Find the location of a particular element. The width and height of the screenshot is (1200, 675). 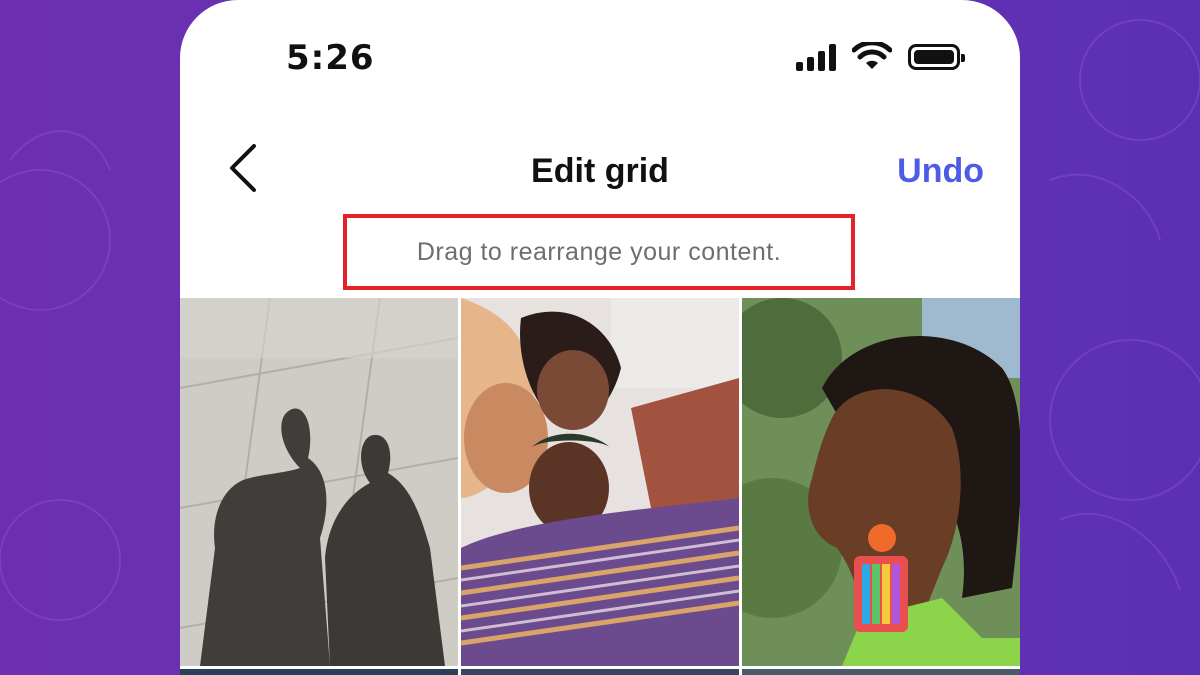

hint-text: Drag to rearrange your content. is located at coordinates (599, 251).